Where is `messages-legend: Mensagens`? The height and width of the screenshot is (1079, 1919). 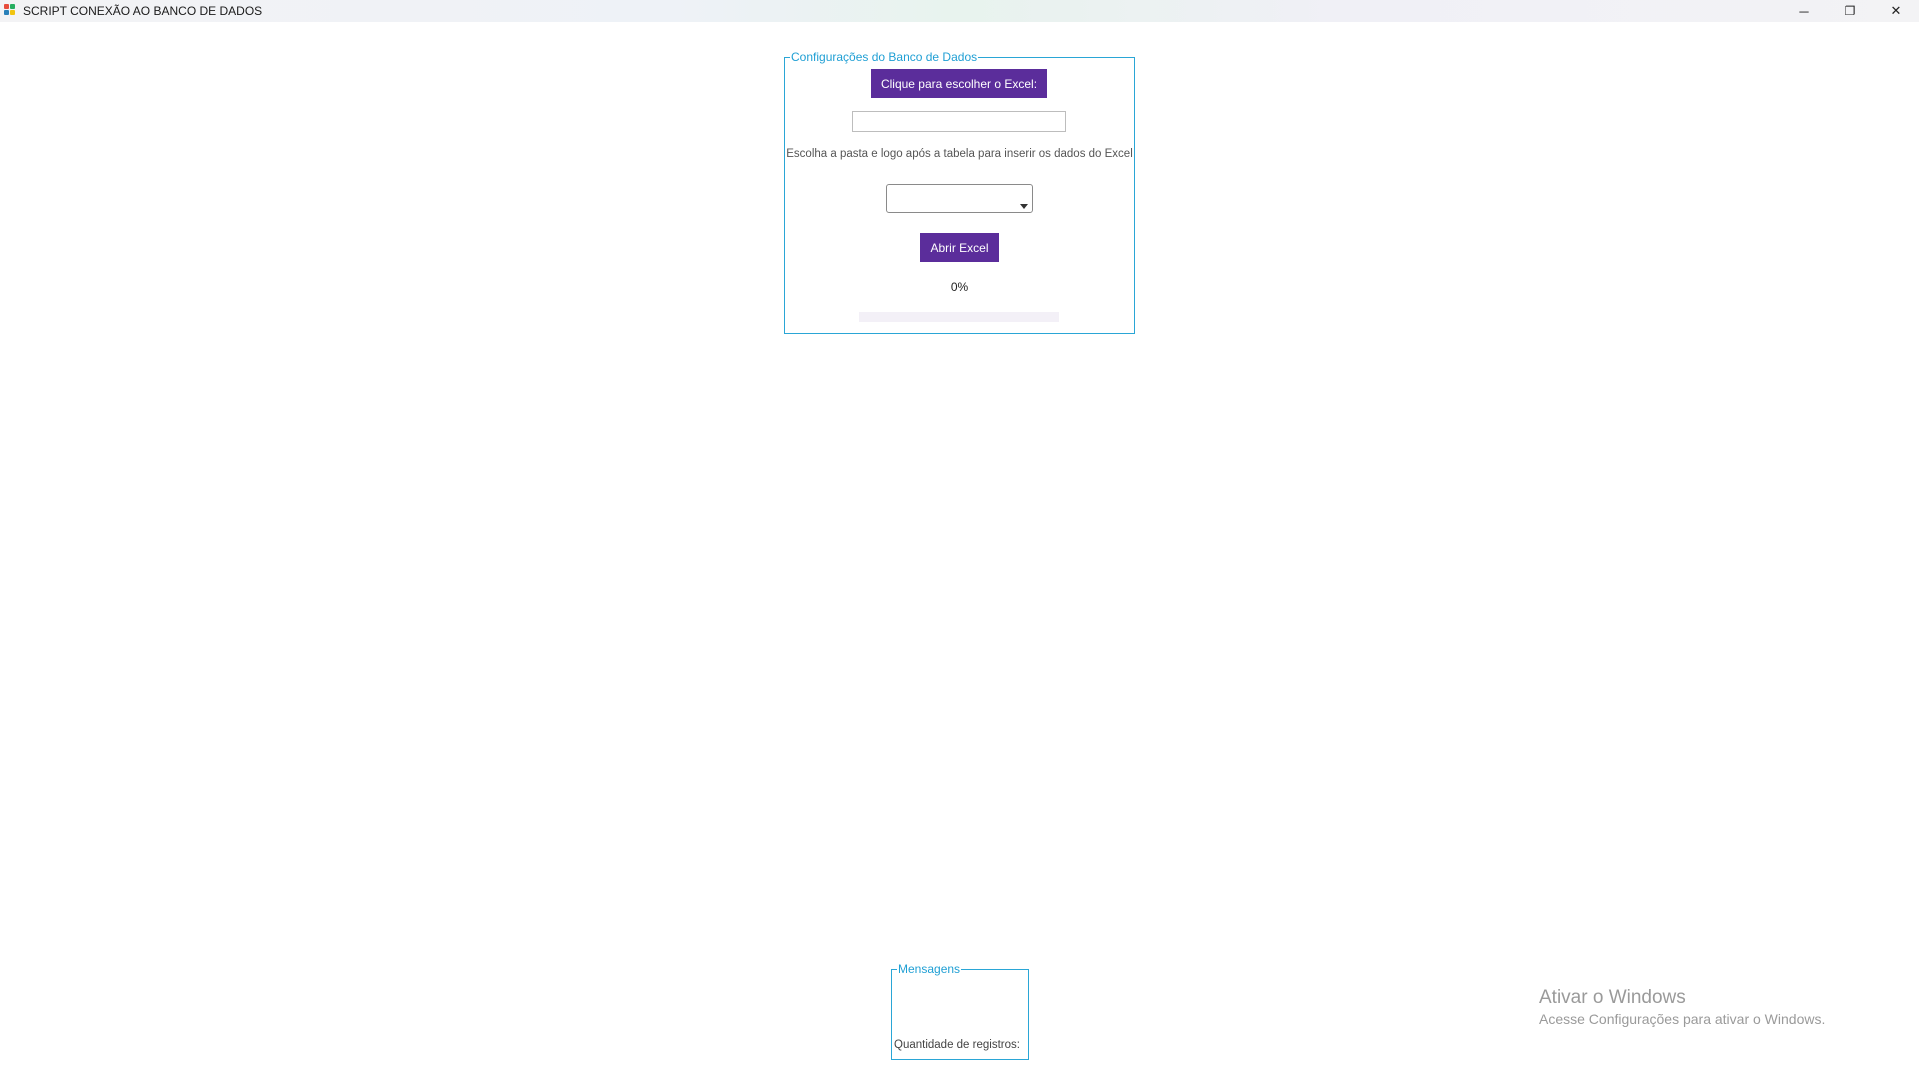 messages-legend: Mensagens is located at coordinates (929, 969).